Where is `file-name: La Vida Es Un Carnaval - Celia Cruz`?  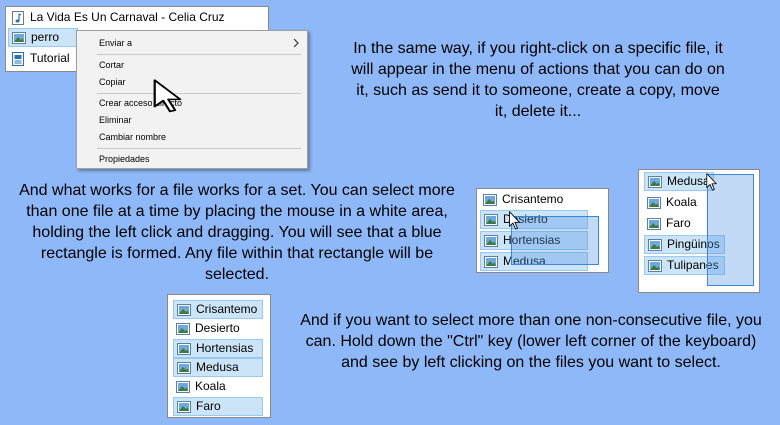
file-name: La Vida Es Un Carnaval - Celia Cruz is located at coordinates (127, 17).